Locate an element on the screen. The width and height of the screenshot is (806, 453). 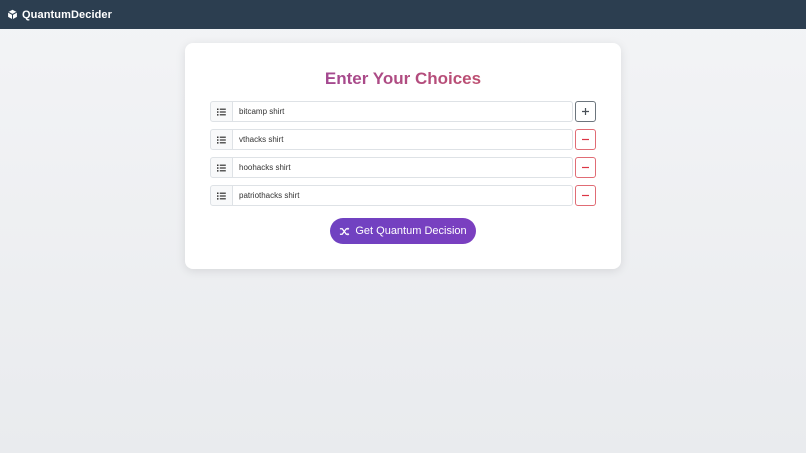
brand-link: QuantumDecider is located at coordinates (59, 15).